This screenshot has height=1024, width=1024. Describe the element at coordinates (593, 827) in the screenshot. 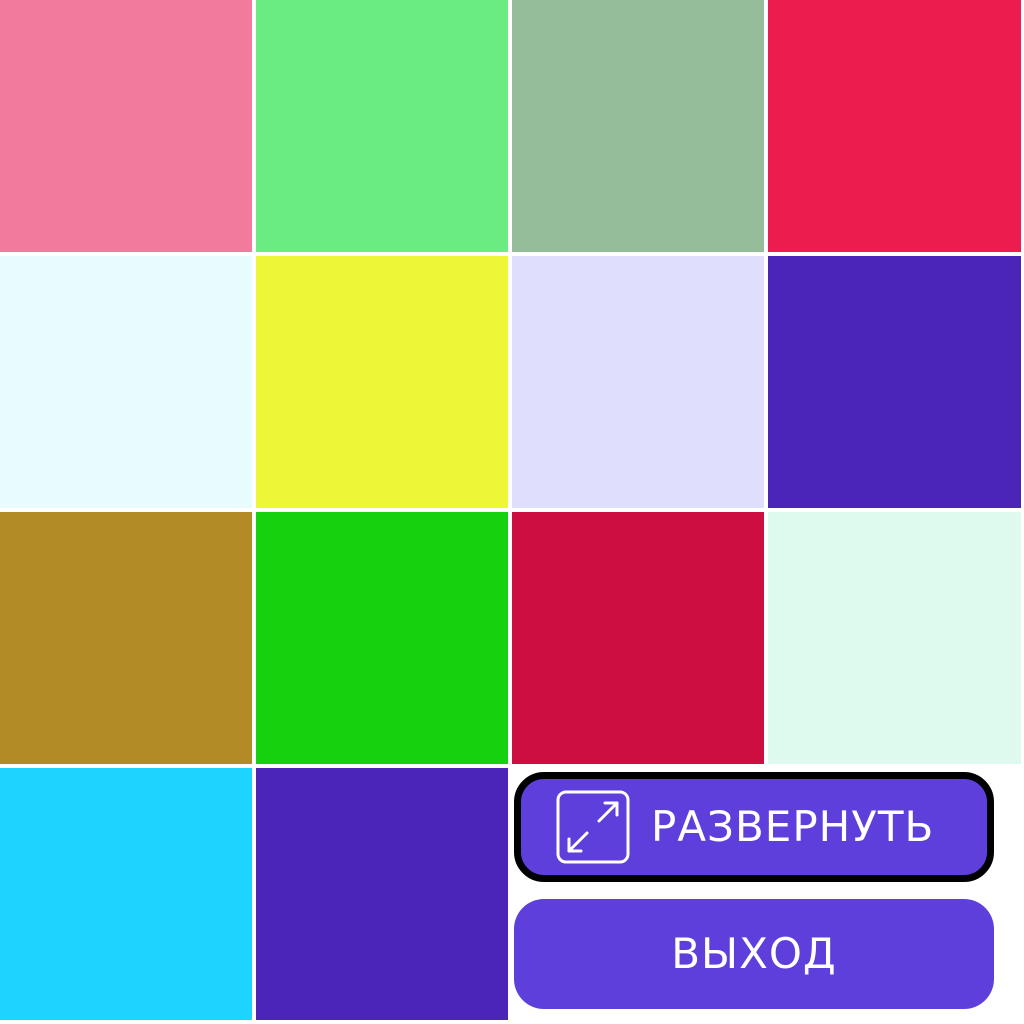

I see `expand-icon` at that location.